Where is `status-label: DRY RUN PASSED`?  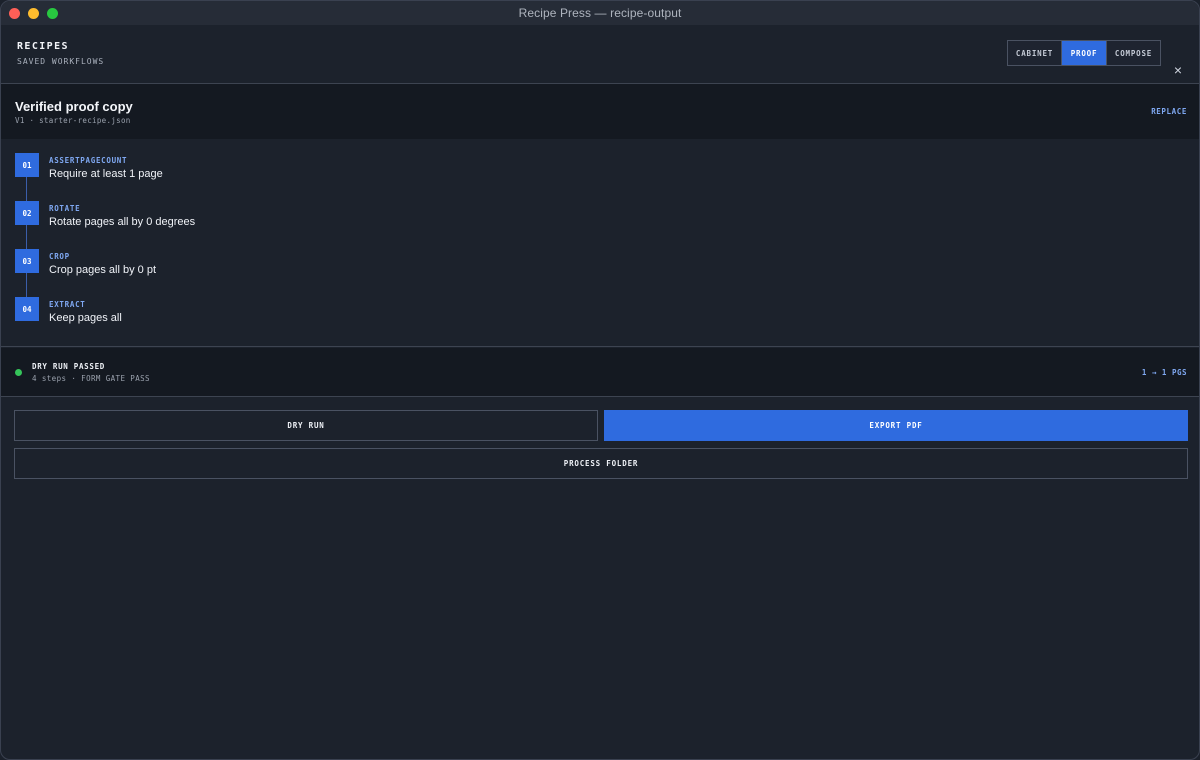 status-label: DRY RUN PASSED is located at coordinates (69, 366).